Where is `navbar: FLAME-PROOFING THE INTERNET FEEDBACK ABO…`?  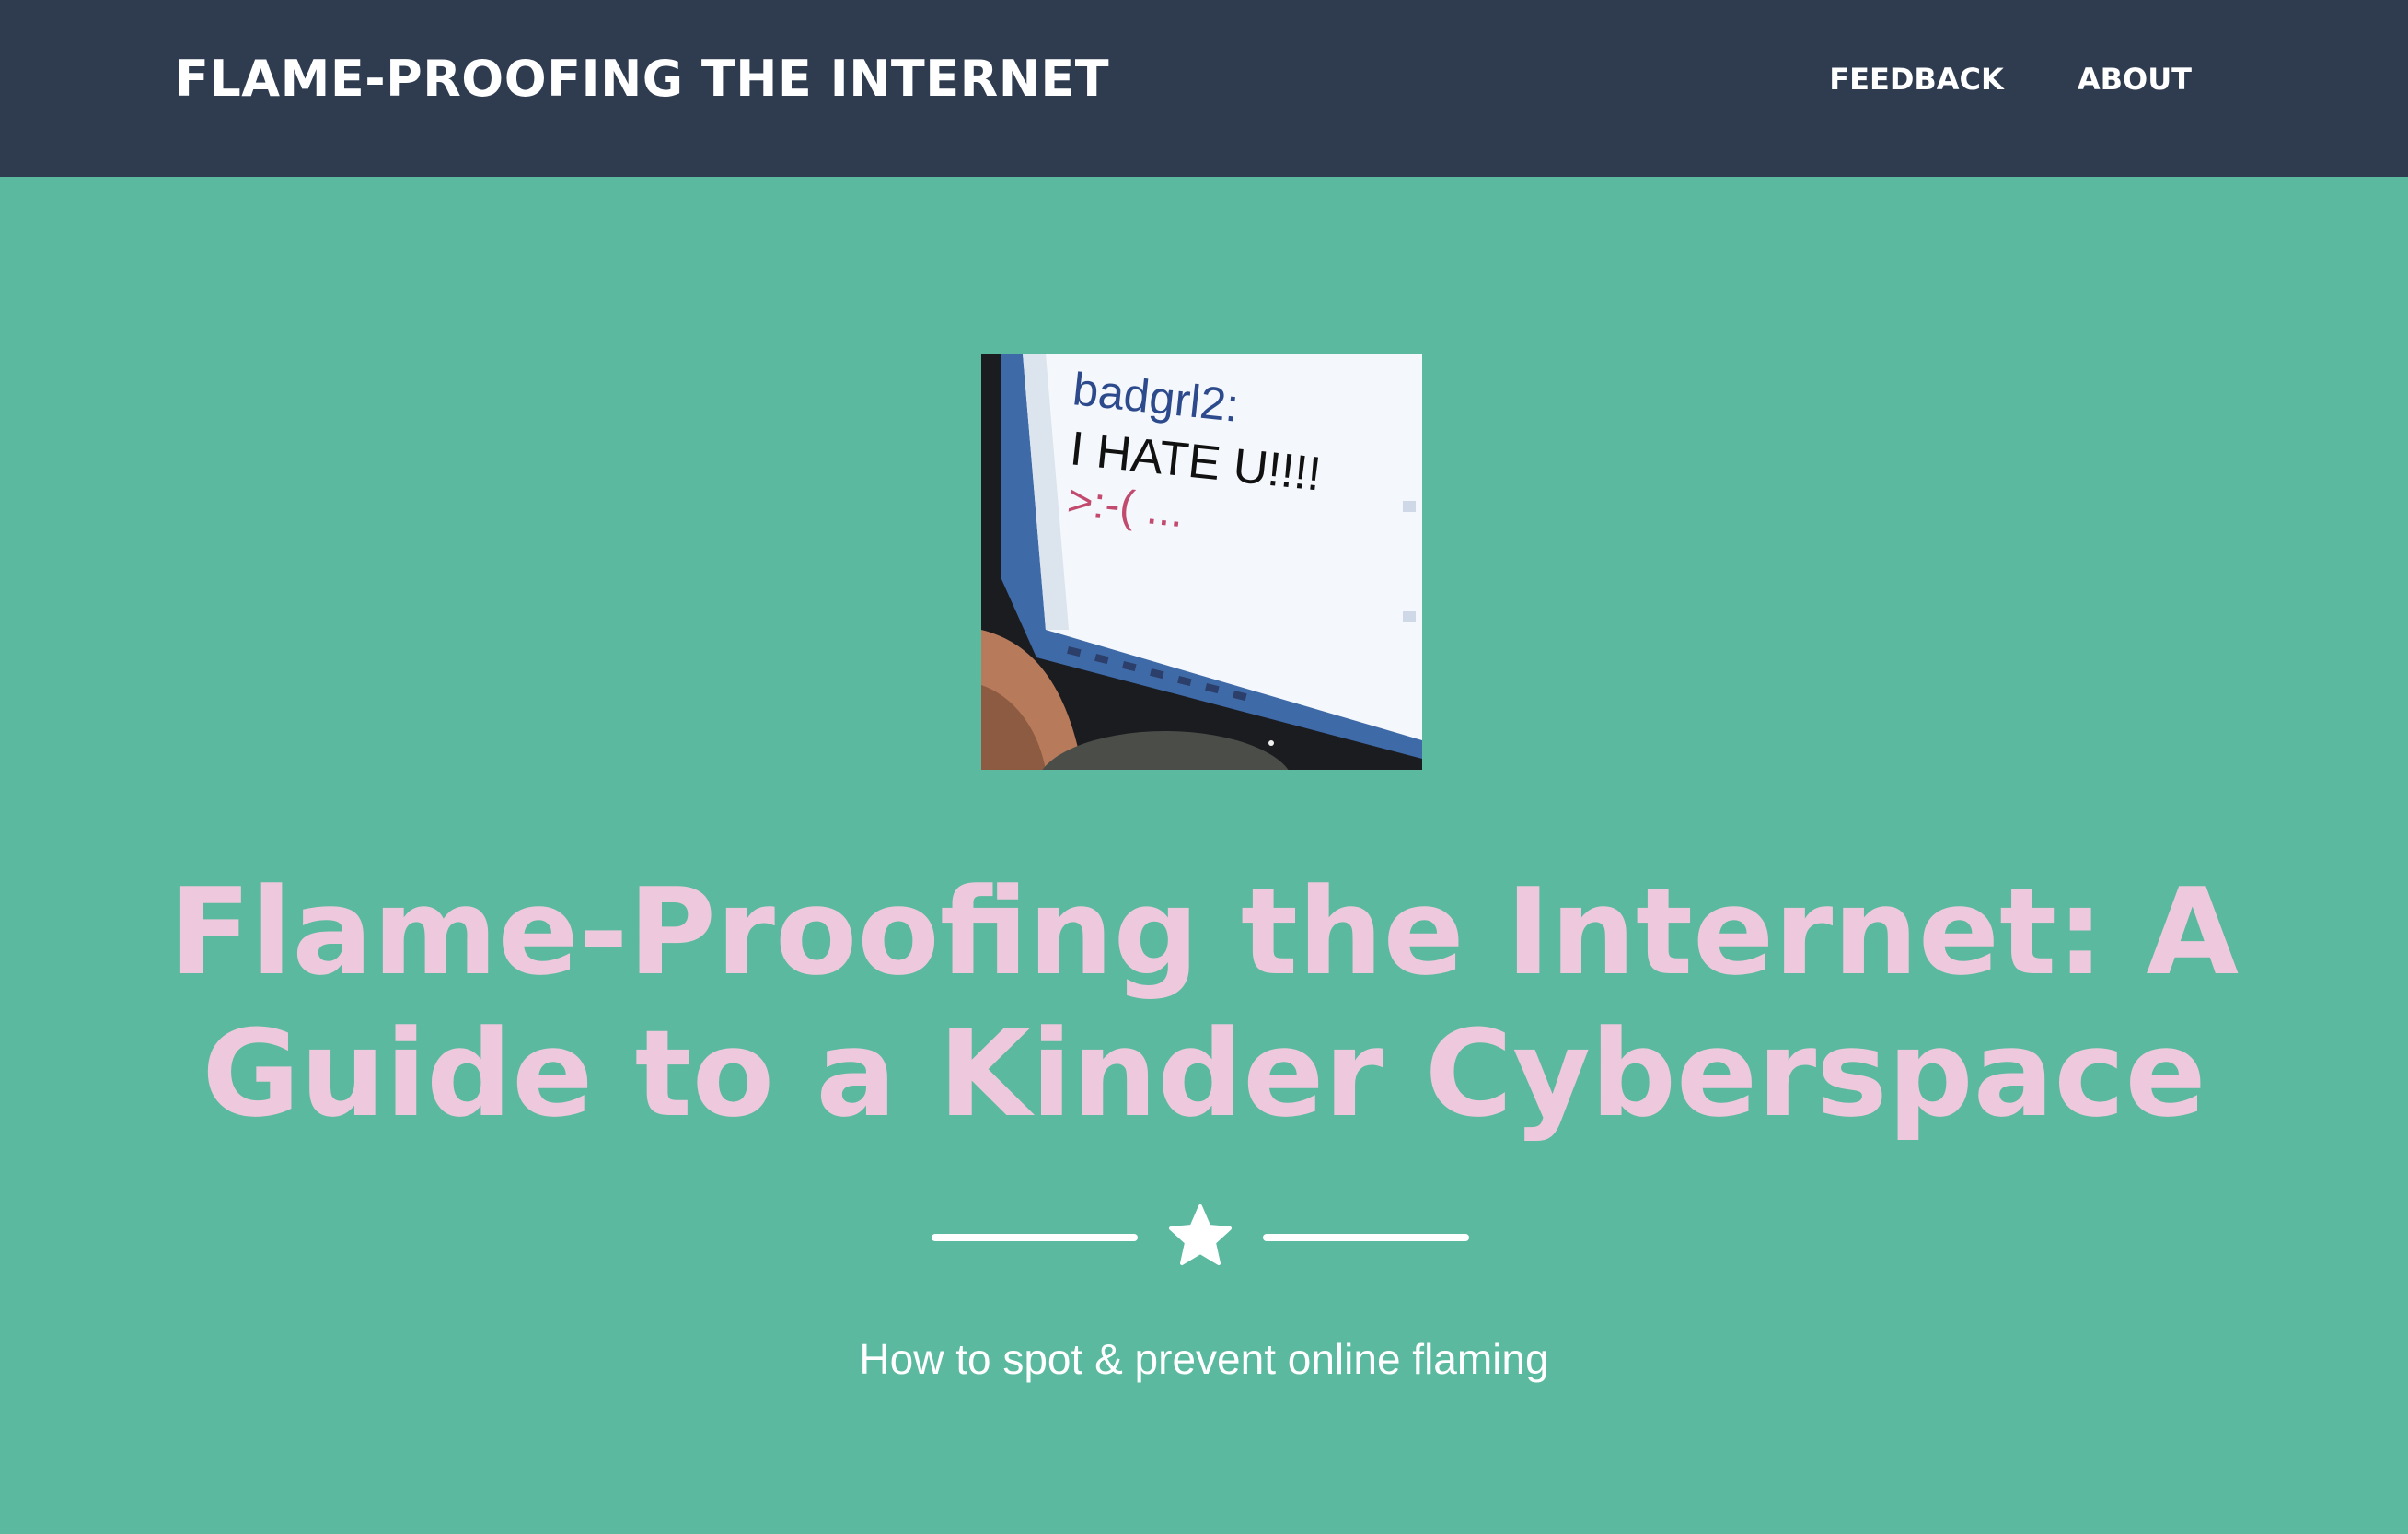 navbar: FLAME-PROOFING THE INTERNET FEEDBACK ABO… is located at coordinates (1204, 89).